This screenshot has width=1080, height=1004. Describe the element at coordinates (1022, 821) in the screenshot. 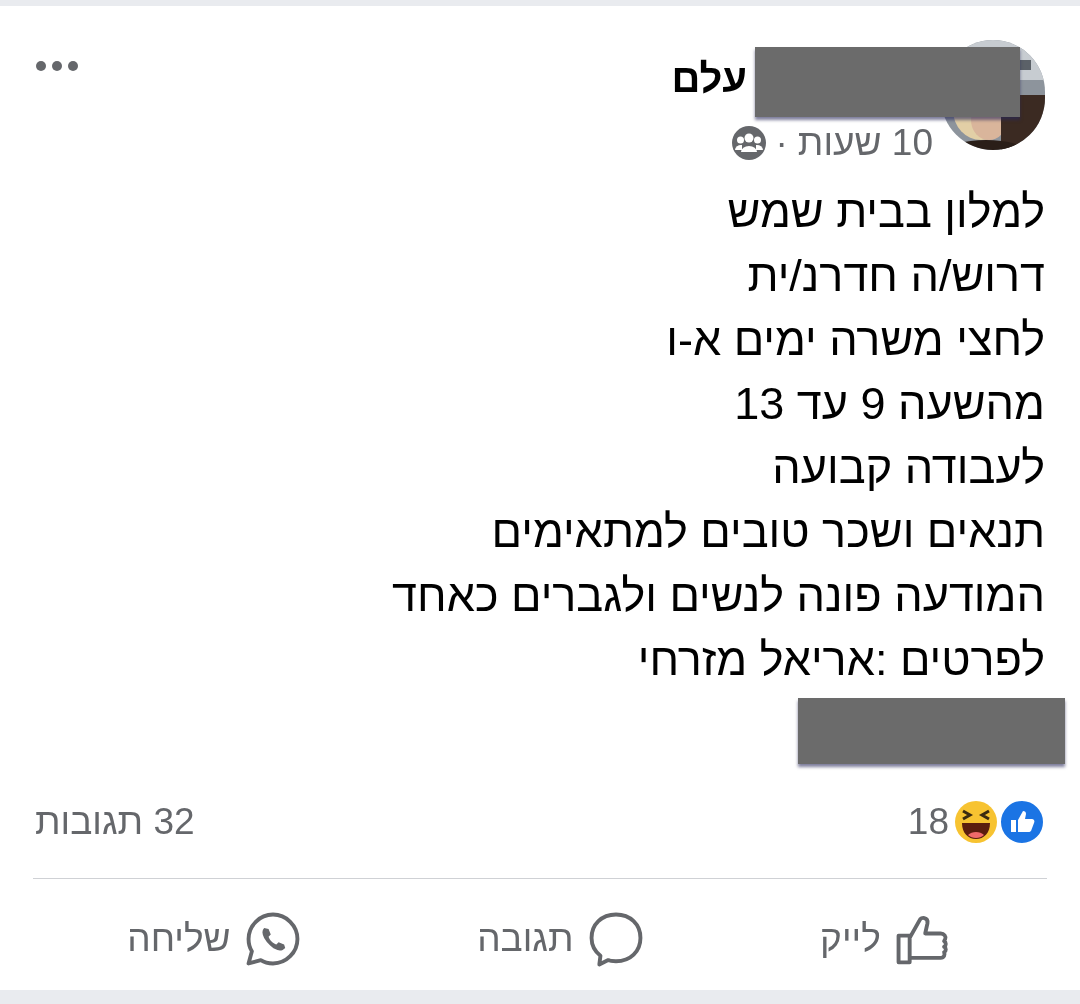

I see `like-reaction-icon` at that location.